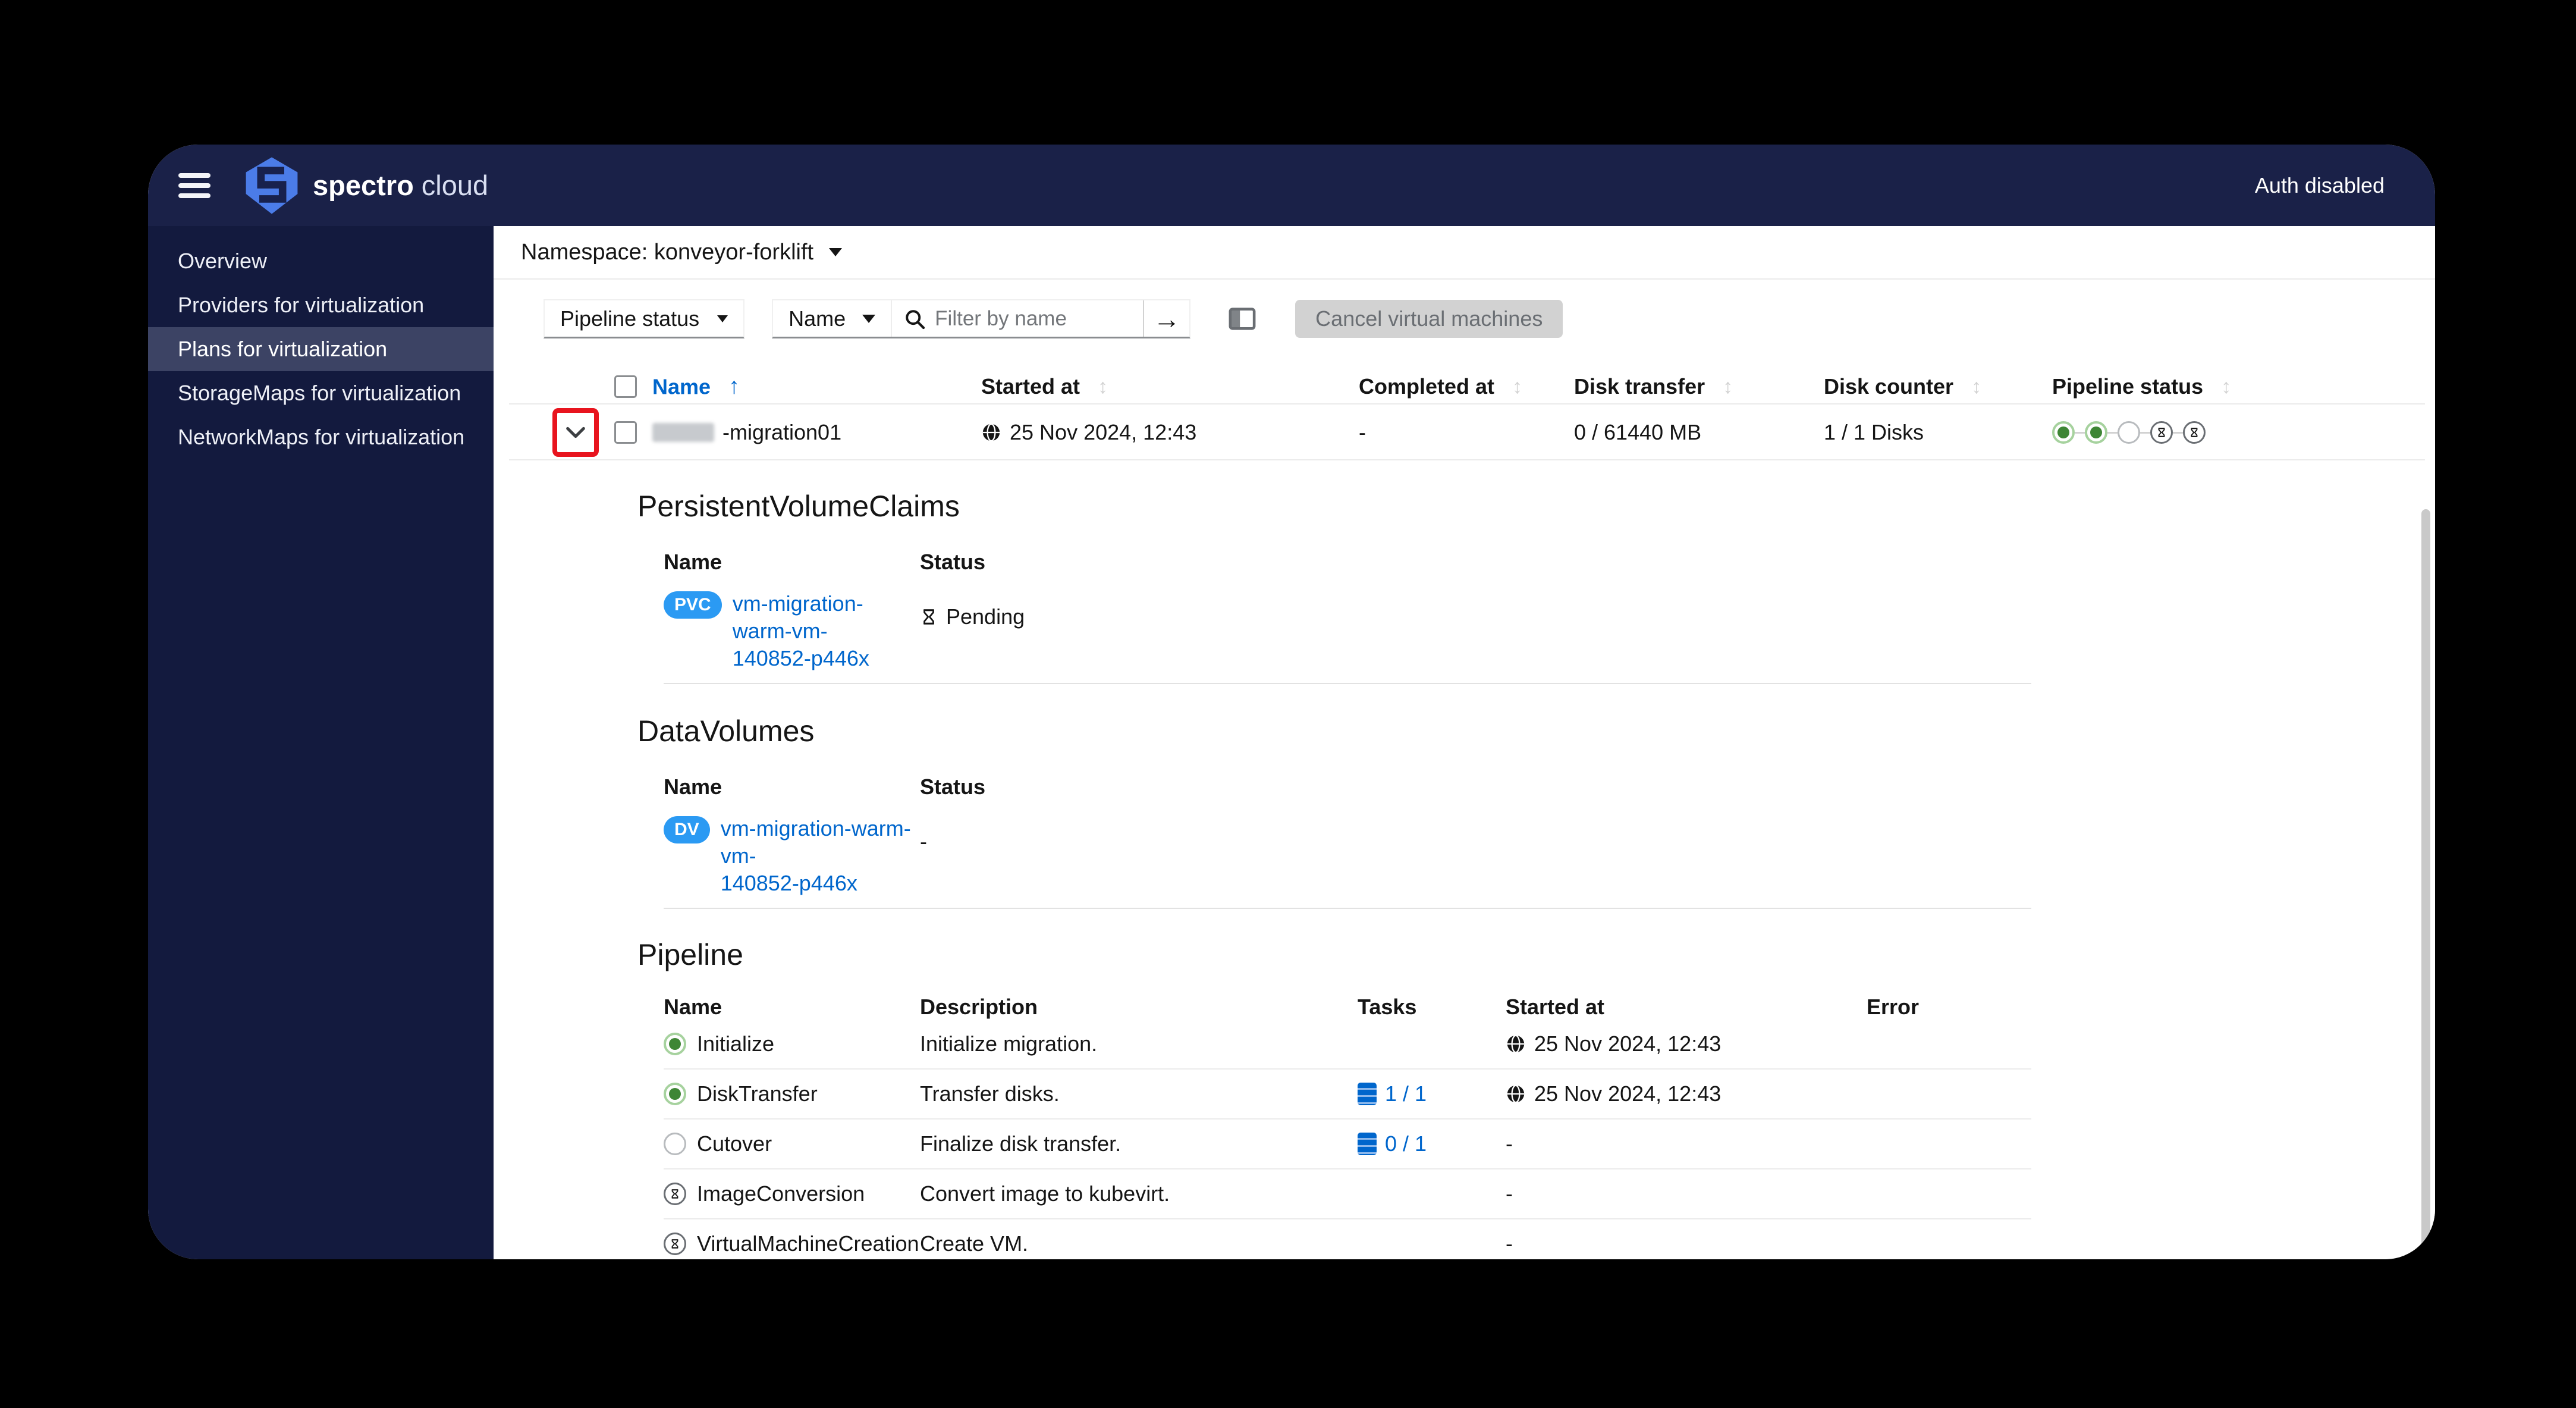 This screenshot has height=1408, width=2576. I want to click on sidebar-item-overview: Overview, so click(321, 261).